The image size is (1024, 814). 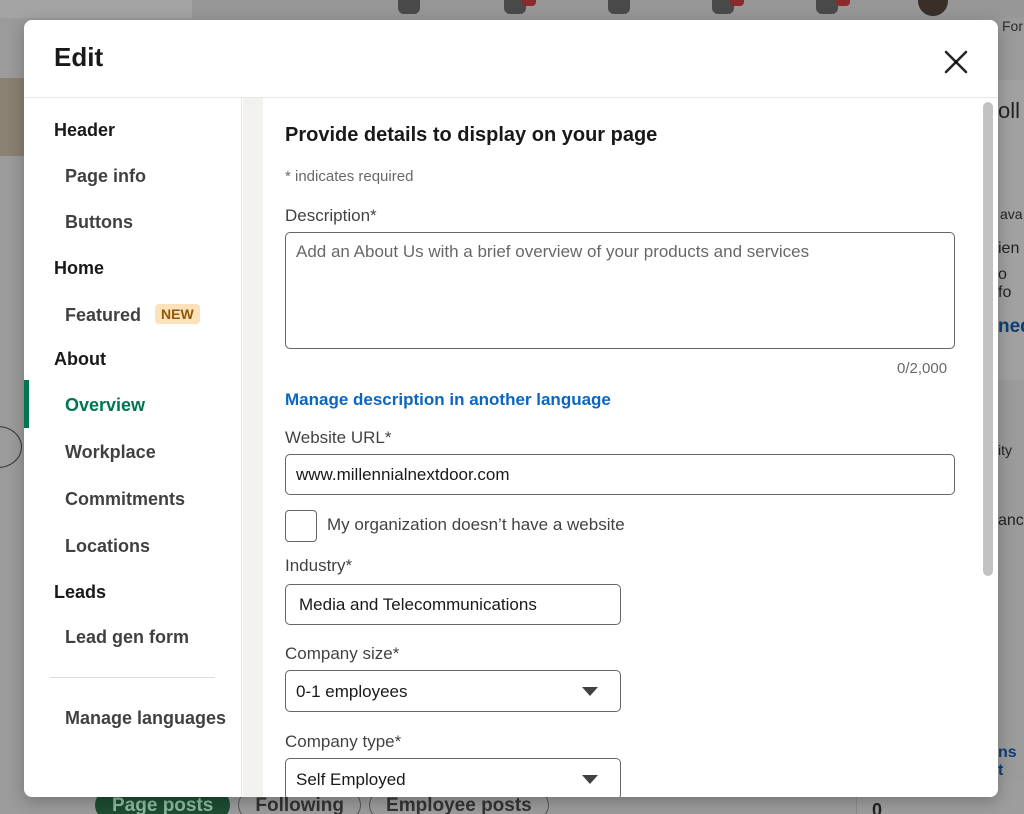 I want to click on sidebar-item-overview: Overview, so click(x=105, y=405).